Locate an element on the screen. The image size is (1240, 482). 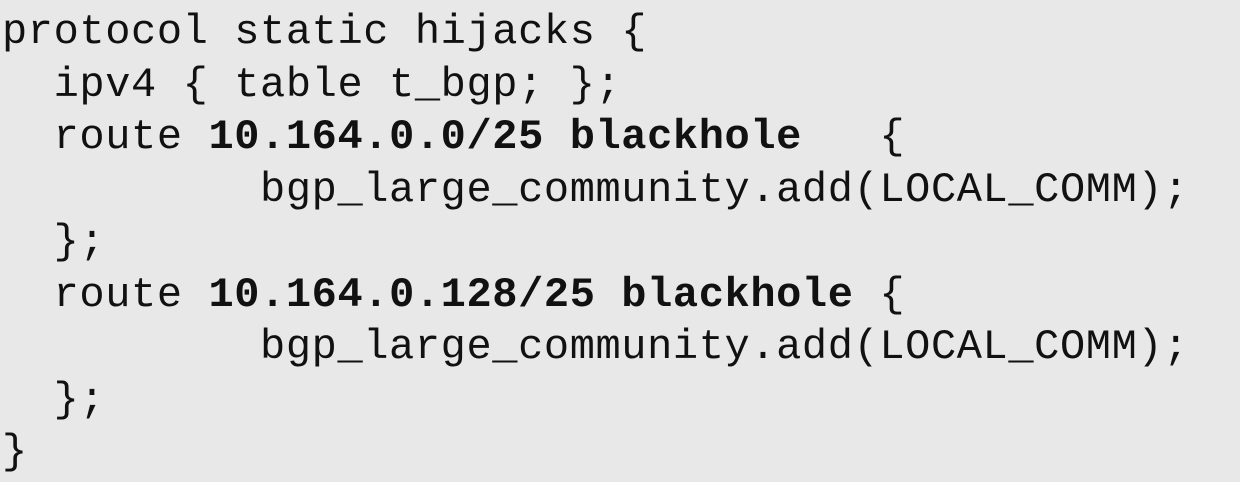
code-line-ipv4-table: ipv4 { table t_bgp; }; is located at coordinates (312, 84).